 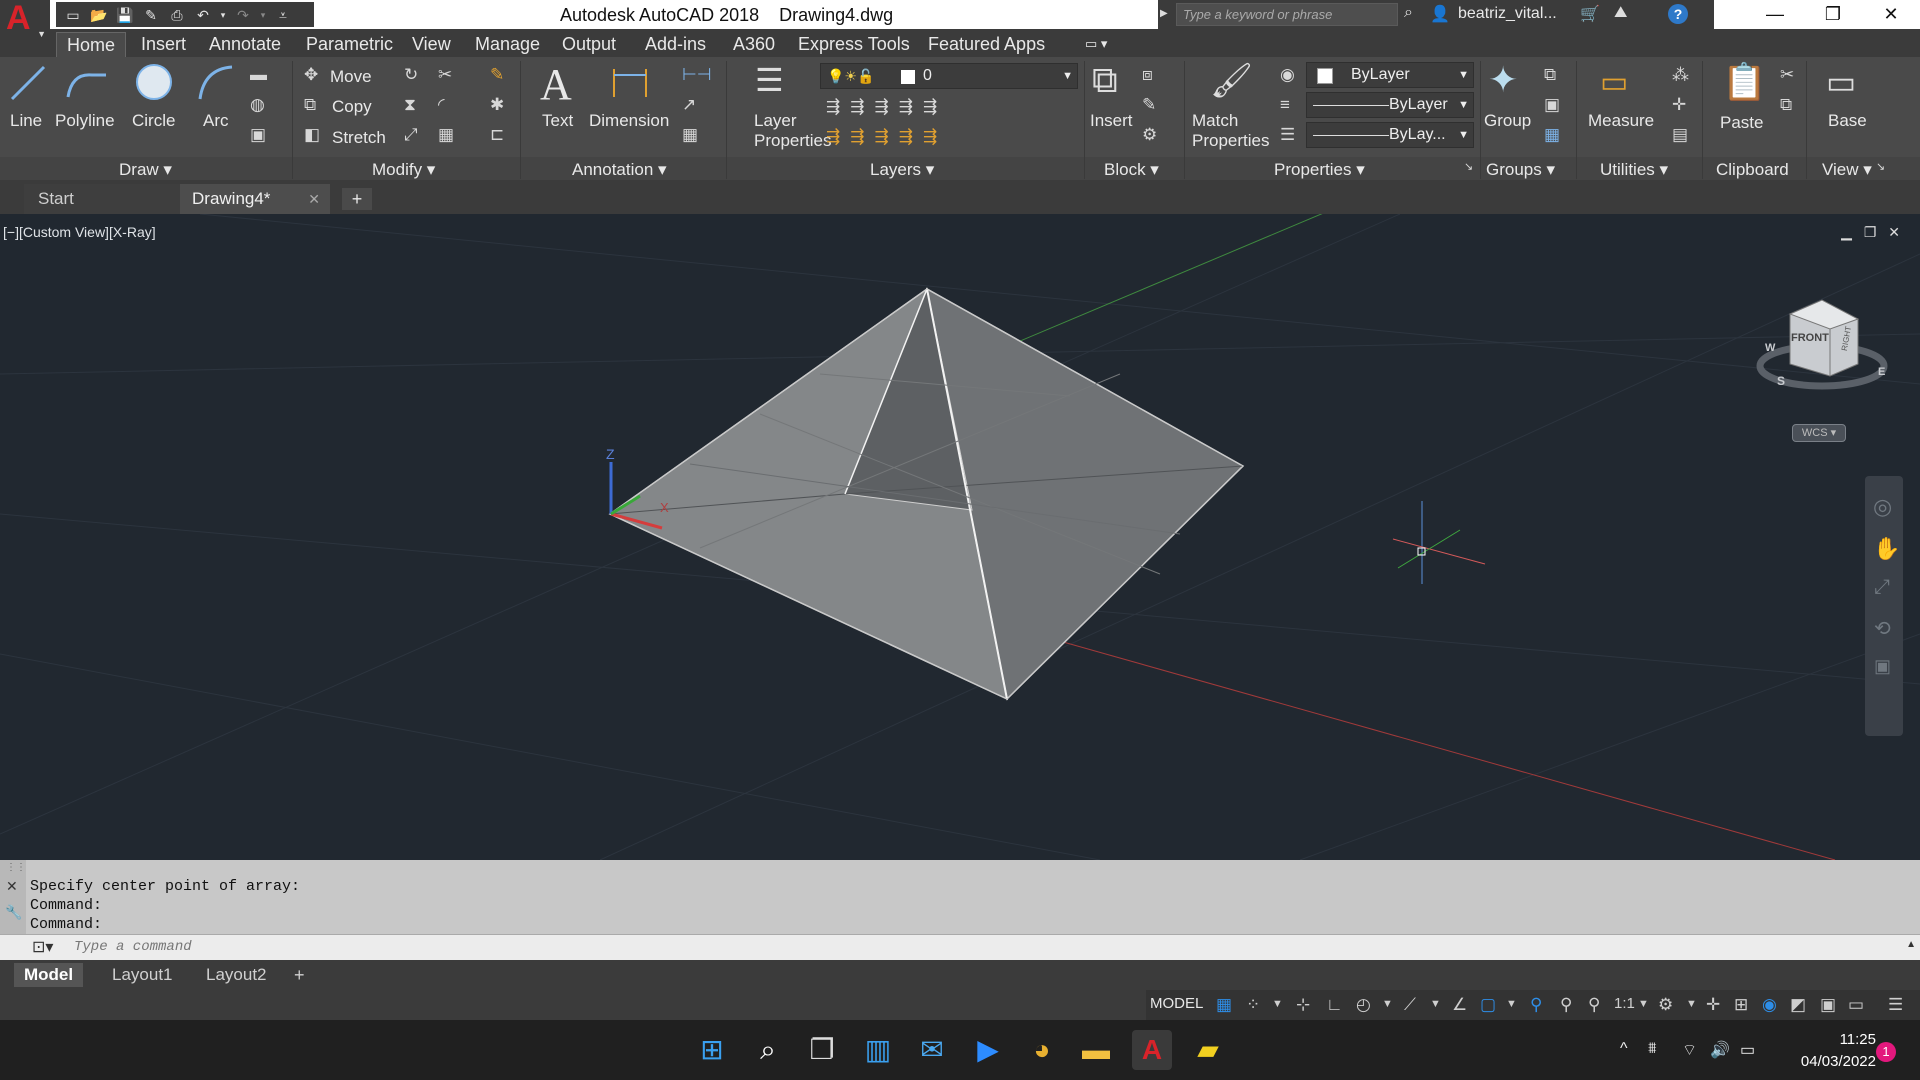 I want to click on widgets-icon: ▥, so click(x=878, y=1050).